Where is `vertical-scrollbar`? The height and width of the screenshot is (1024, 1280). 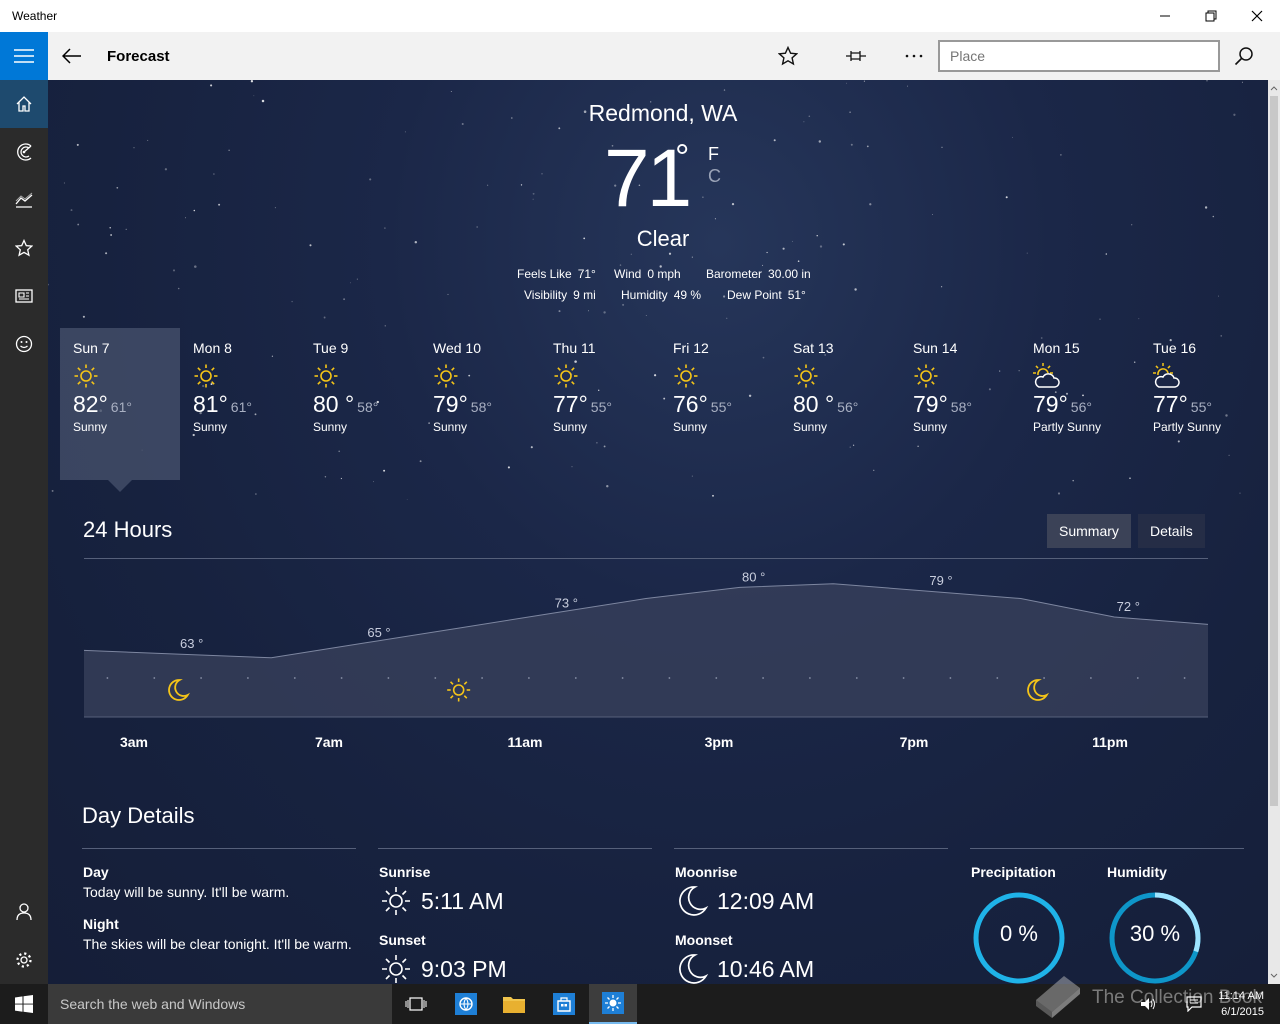 vertical-scrollbar is located at coordinates (1274, 532).